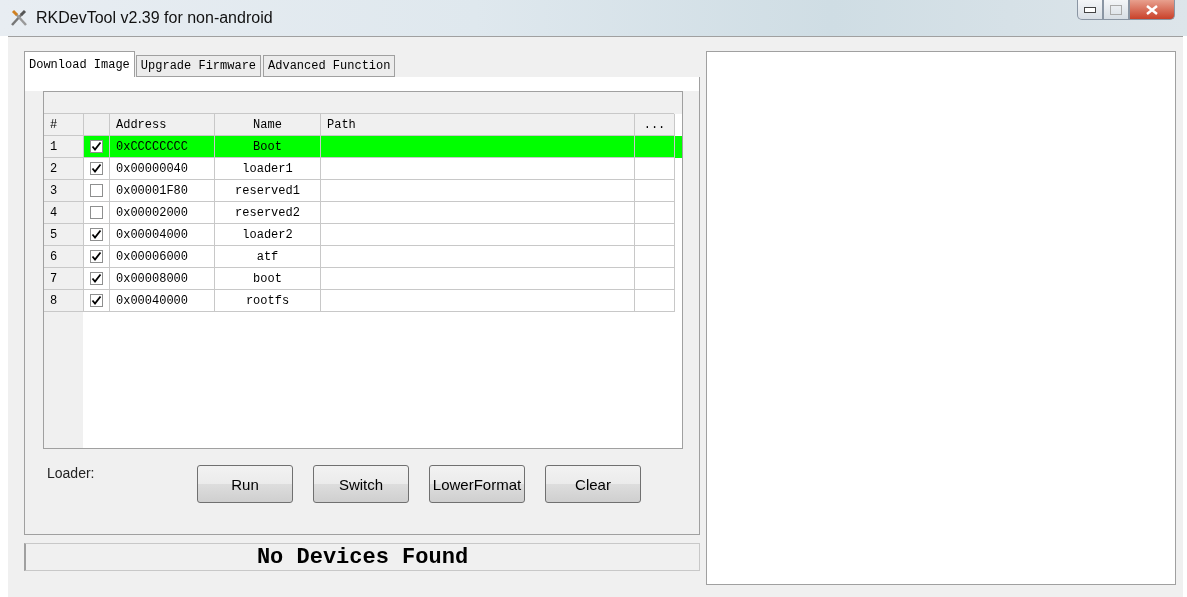 The width and height of the screenshot is (1187, 597). Describe the element at coordinates (268, 169) in the screenshot. I see `table-cell: loader1` at that location.